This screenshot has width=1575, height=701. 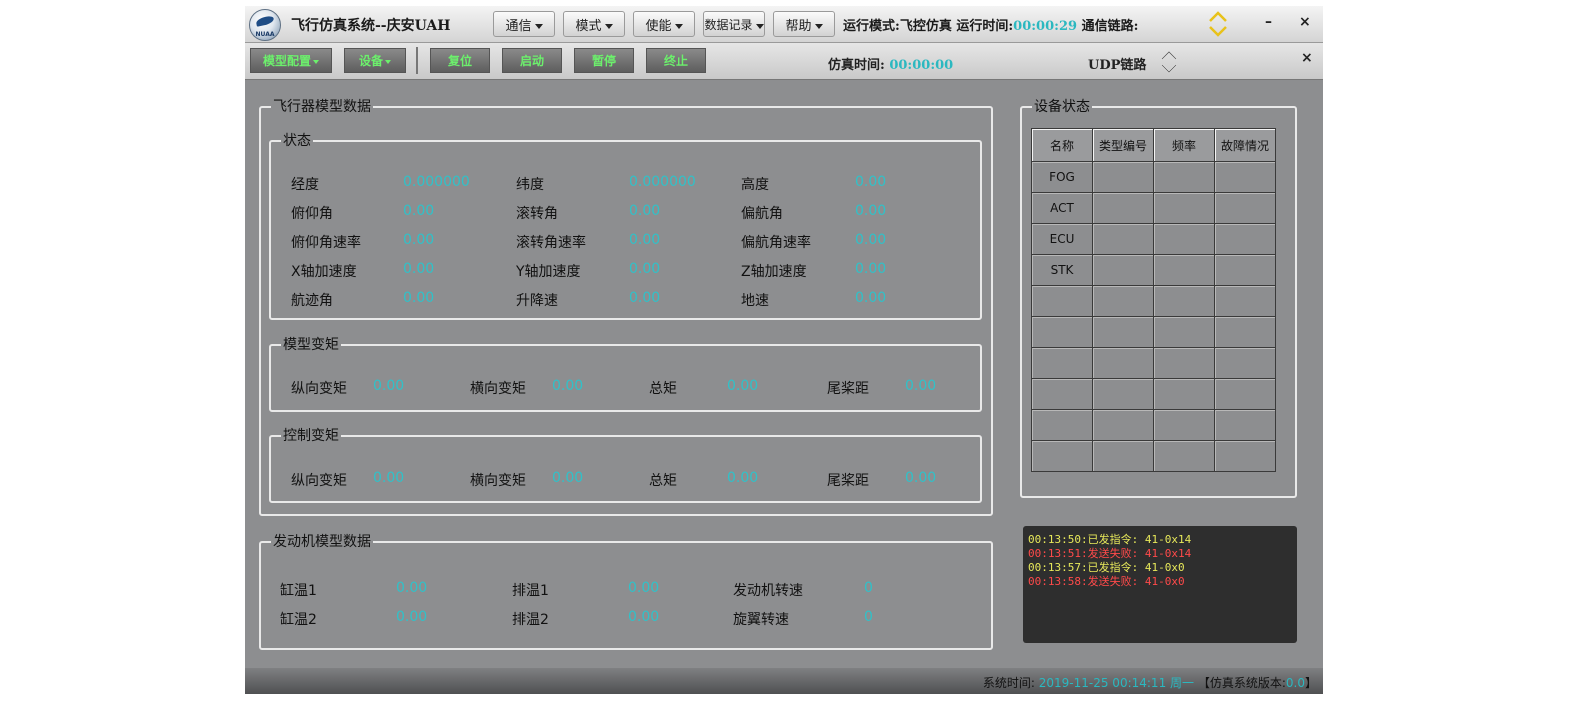 I want to click on state-label: 俯仰角, so click(x=312, y=214).